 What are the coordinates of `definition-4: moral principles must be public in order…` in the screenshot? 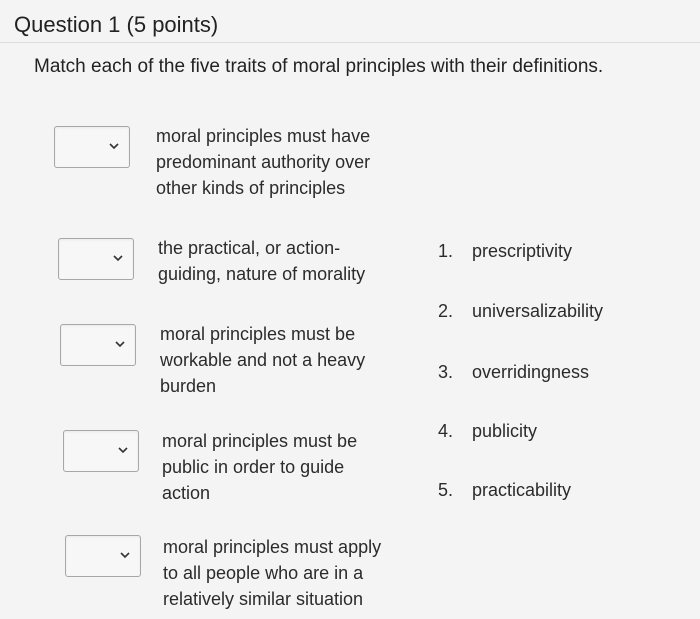 It's located at (259, 467).